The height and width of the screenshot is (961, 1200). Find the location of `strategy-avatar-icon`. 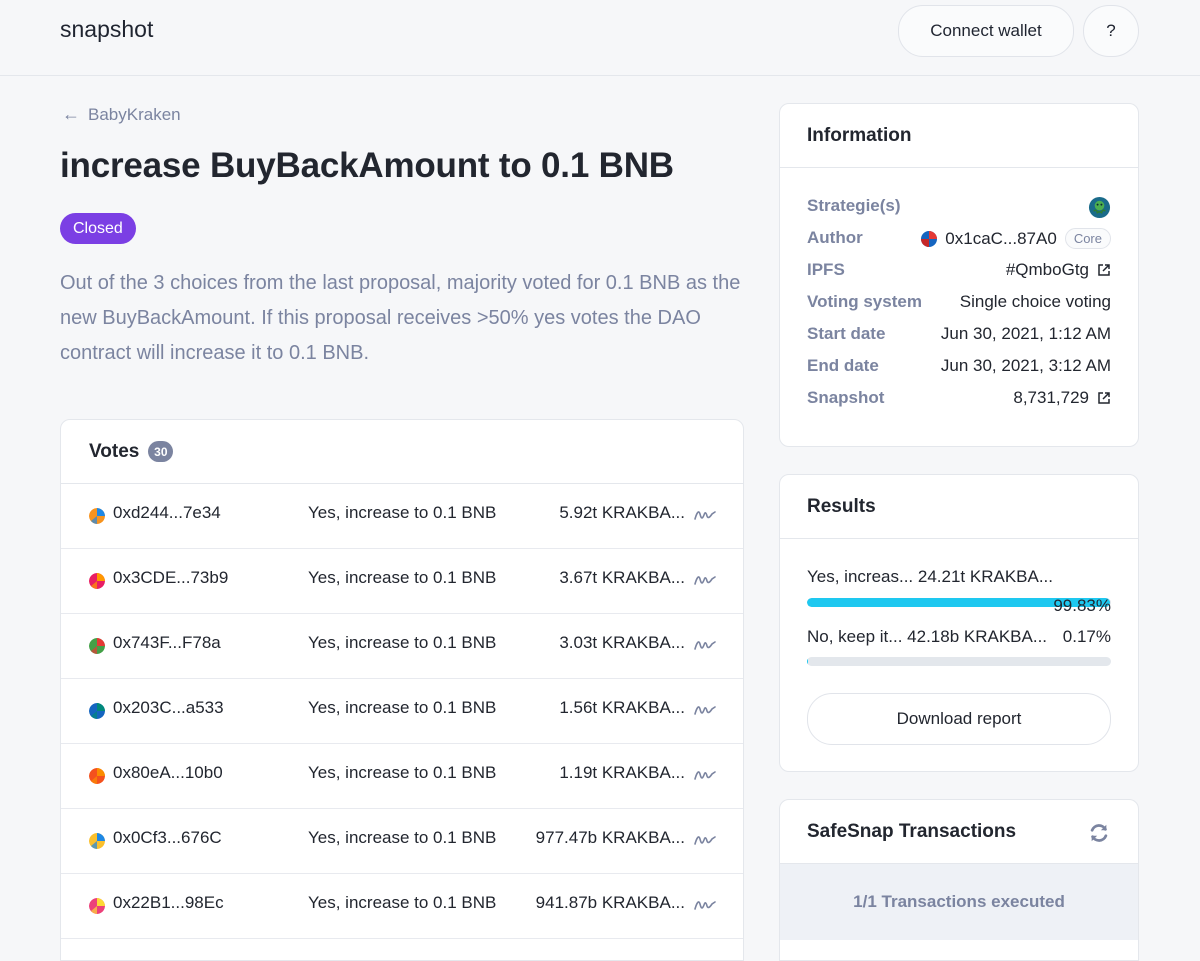

strategy-avatar-icon is located at coordinates (1099, 207).